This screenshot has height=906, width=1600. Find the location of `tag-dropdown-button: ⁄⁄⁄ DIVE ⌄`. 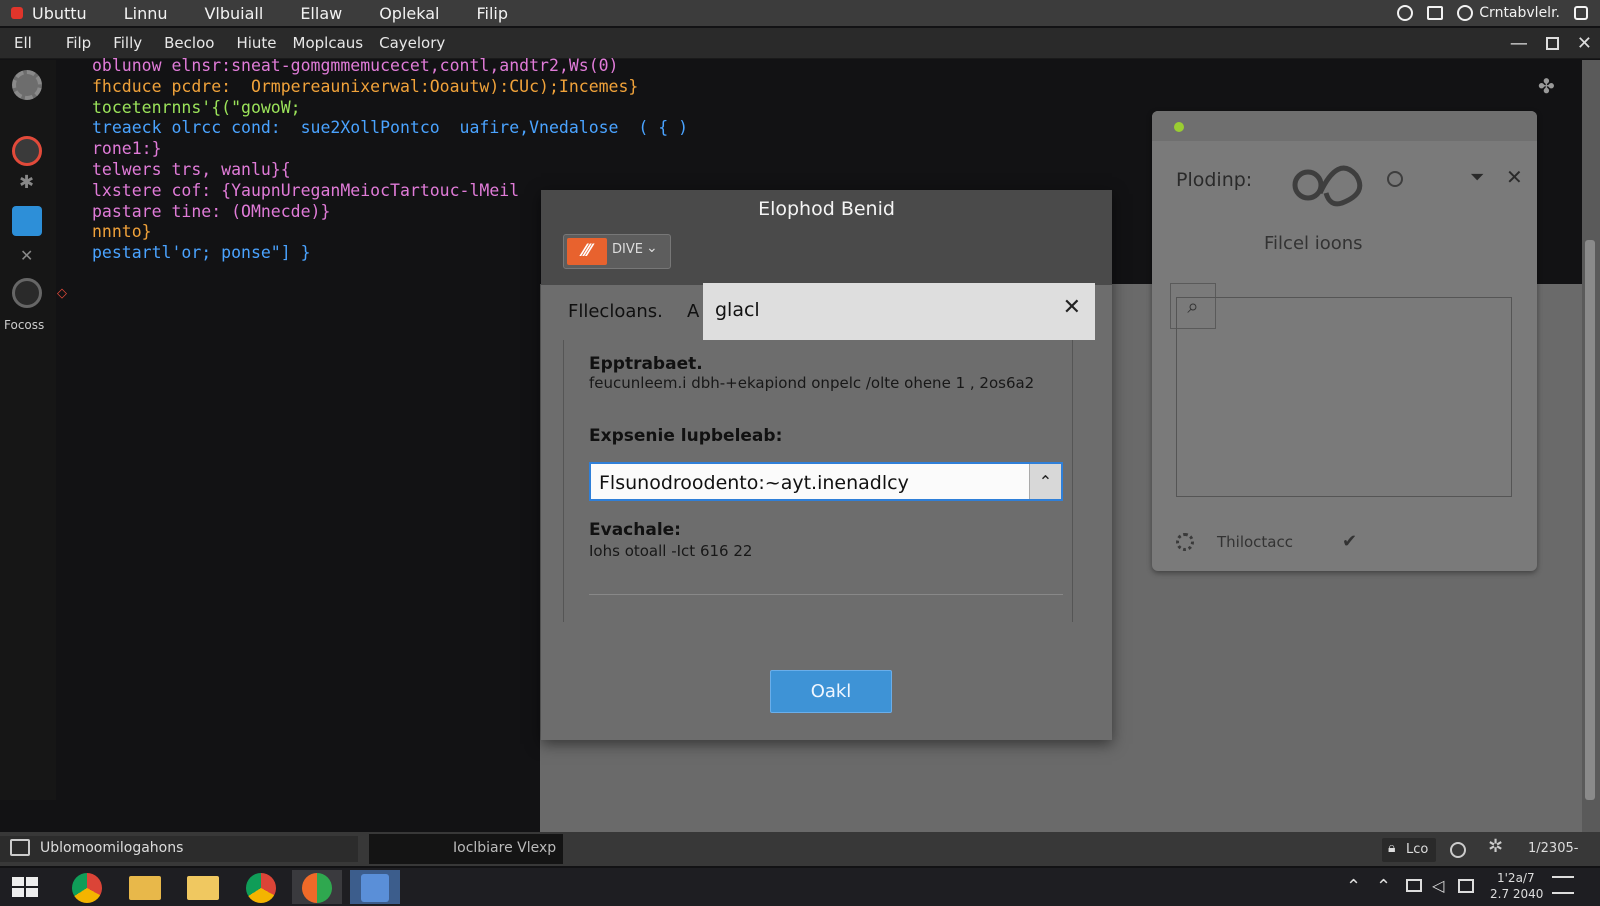

tag-dropdown-button: ⁄⁄⁄ DIVE ⌄ is located at coordinates (617, 251).